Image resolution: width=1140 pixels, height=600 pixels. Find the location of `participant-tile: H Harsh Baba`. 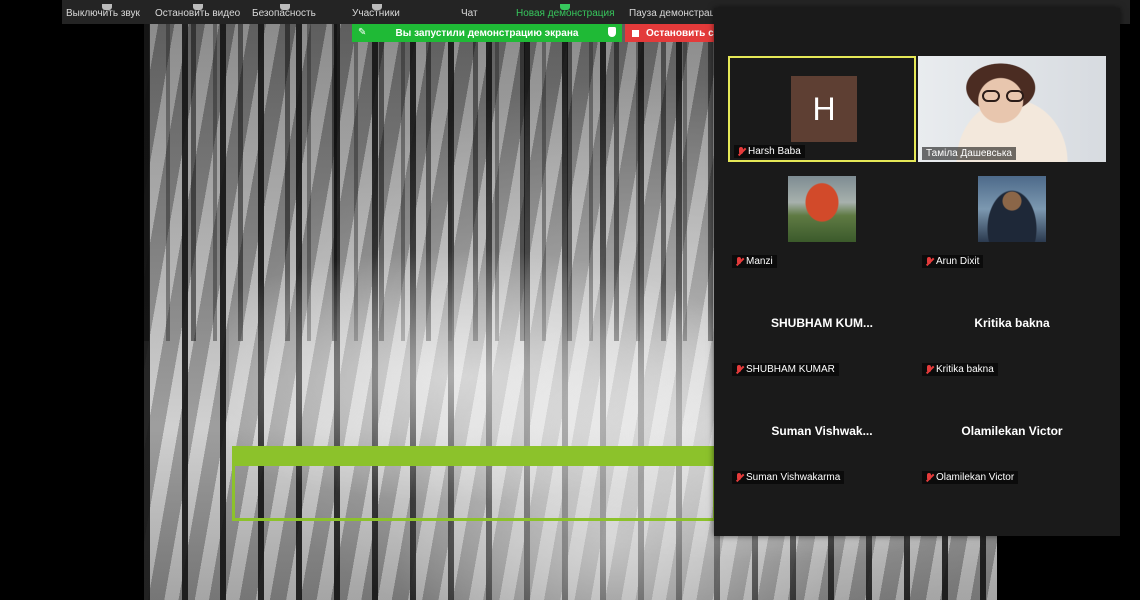

participant-tile: H Harsh Baba is located at coordinates (822, 109).